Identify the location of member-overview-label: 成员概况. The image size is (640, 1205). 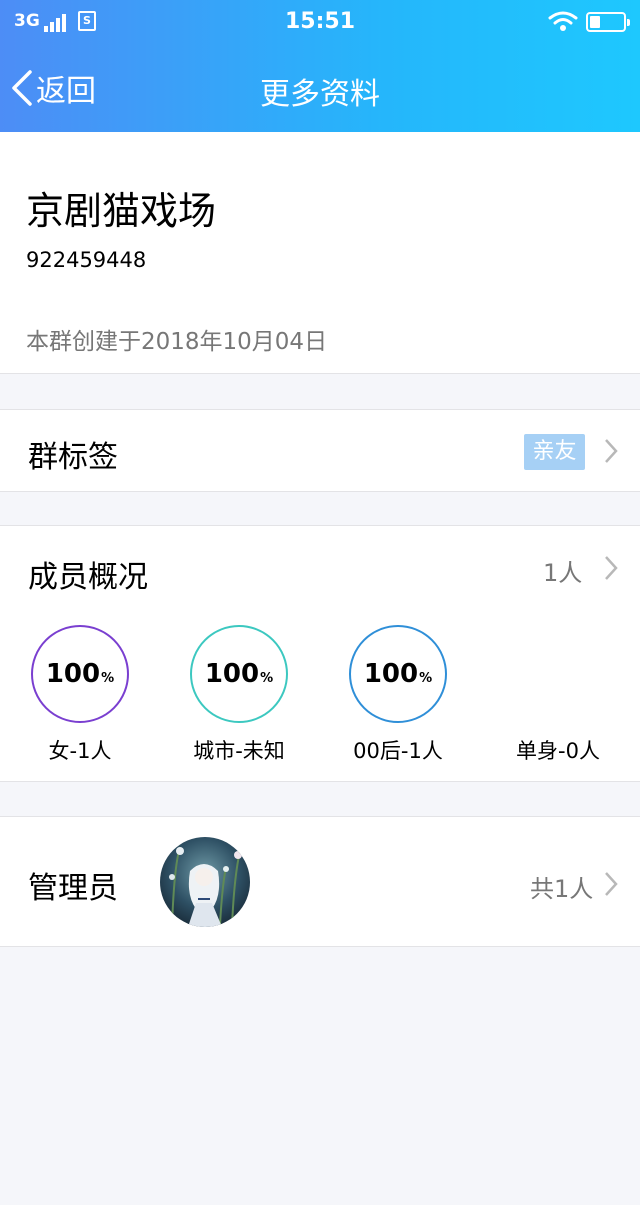
(88, 577).